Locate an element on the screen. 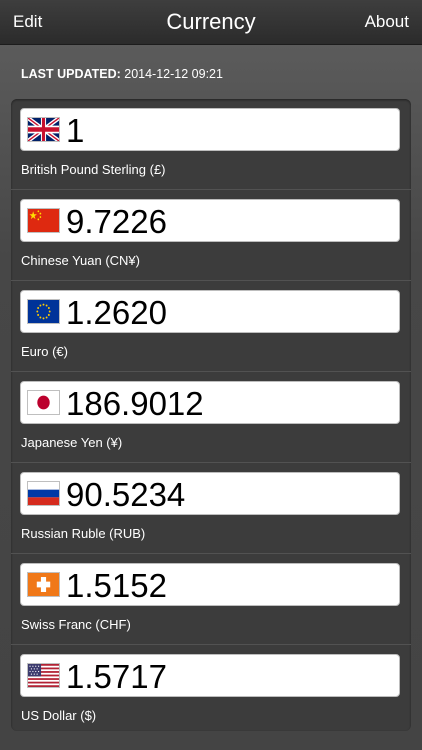  page-title: Currency is located at coordinates (211, 21).